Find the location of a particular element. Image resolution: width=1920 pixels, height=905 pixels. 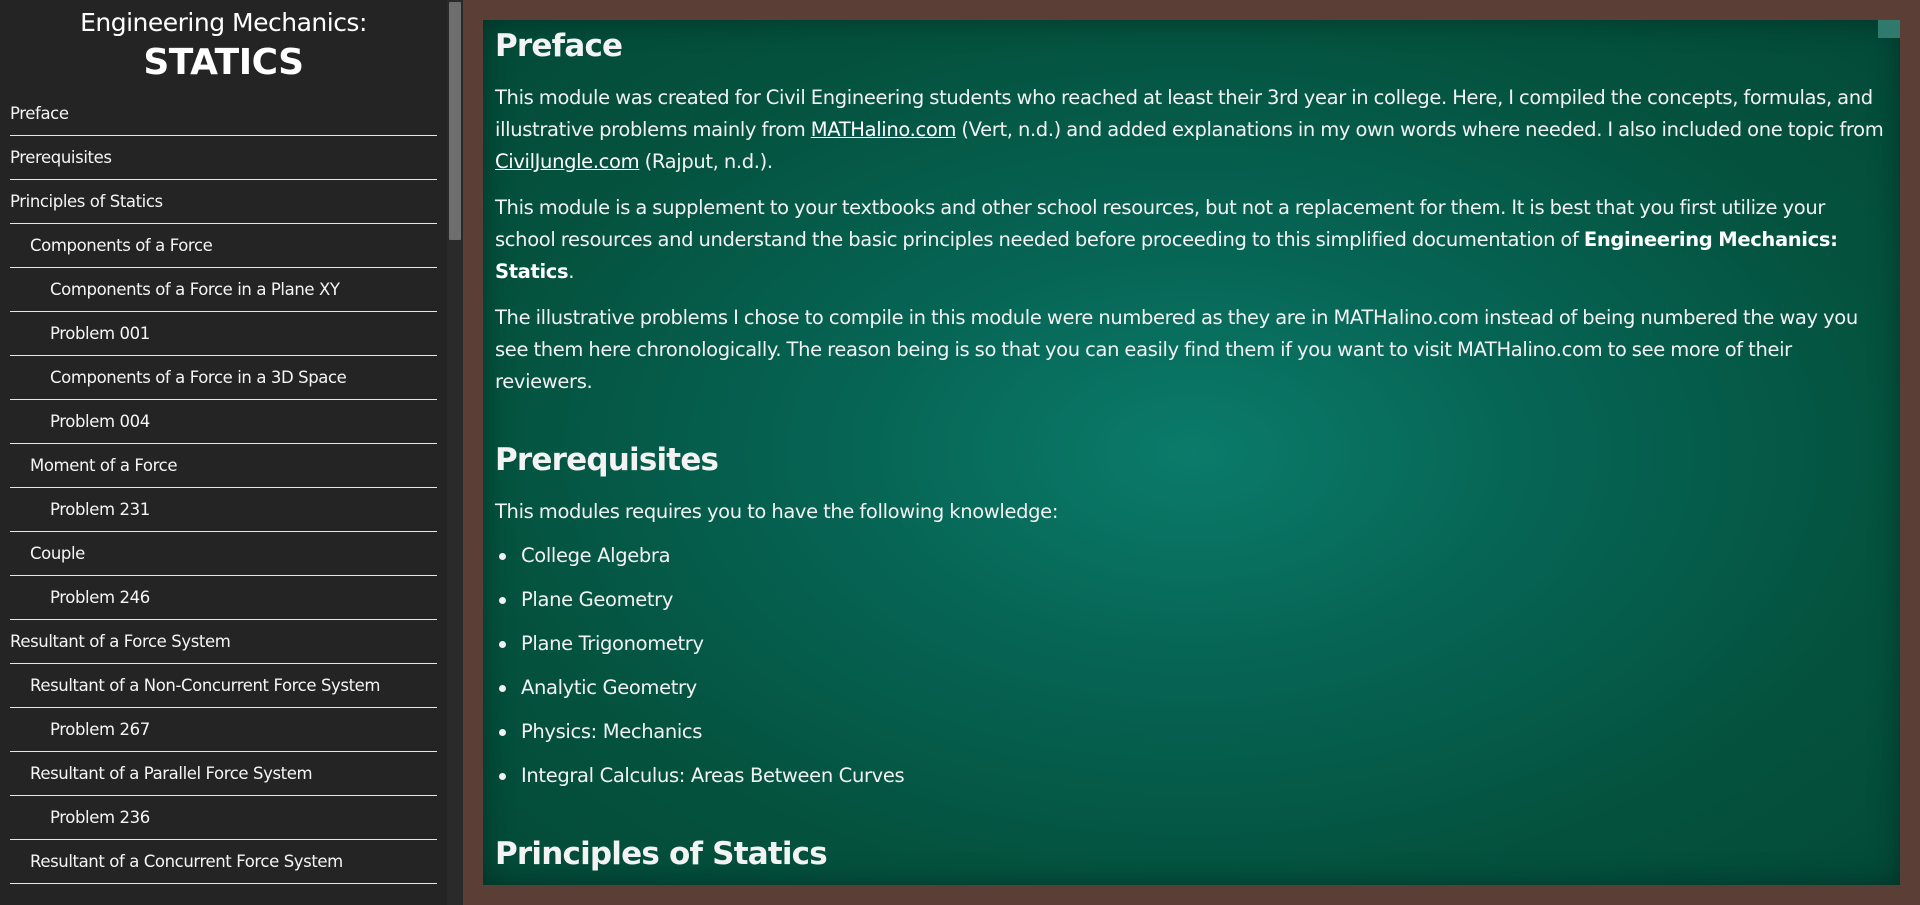

sidebar-scrollbar is located at coordinates (455, 452).